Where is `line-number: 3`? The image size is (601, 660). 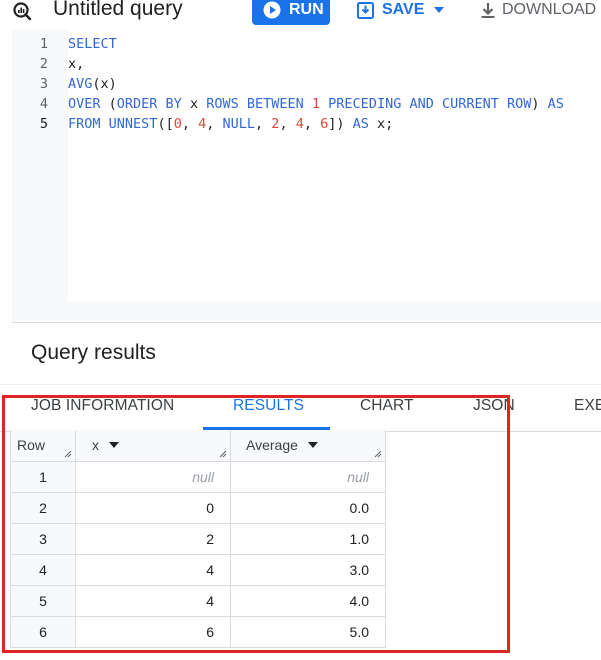
line-number: 3 is located at coordinates (43, 84).